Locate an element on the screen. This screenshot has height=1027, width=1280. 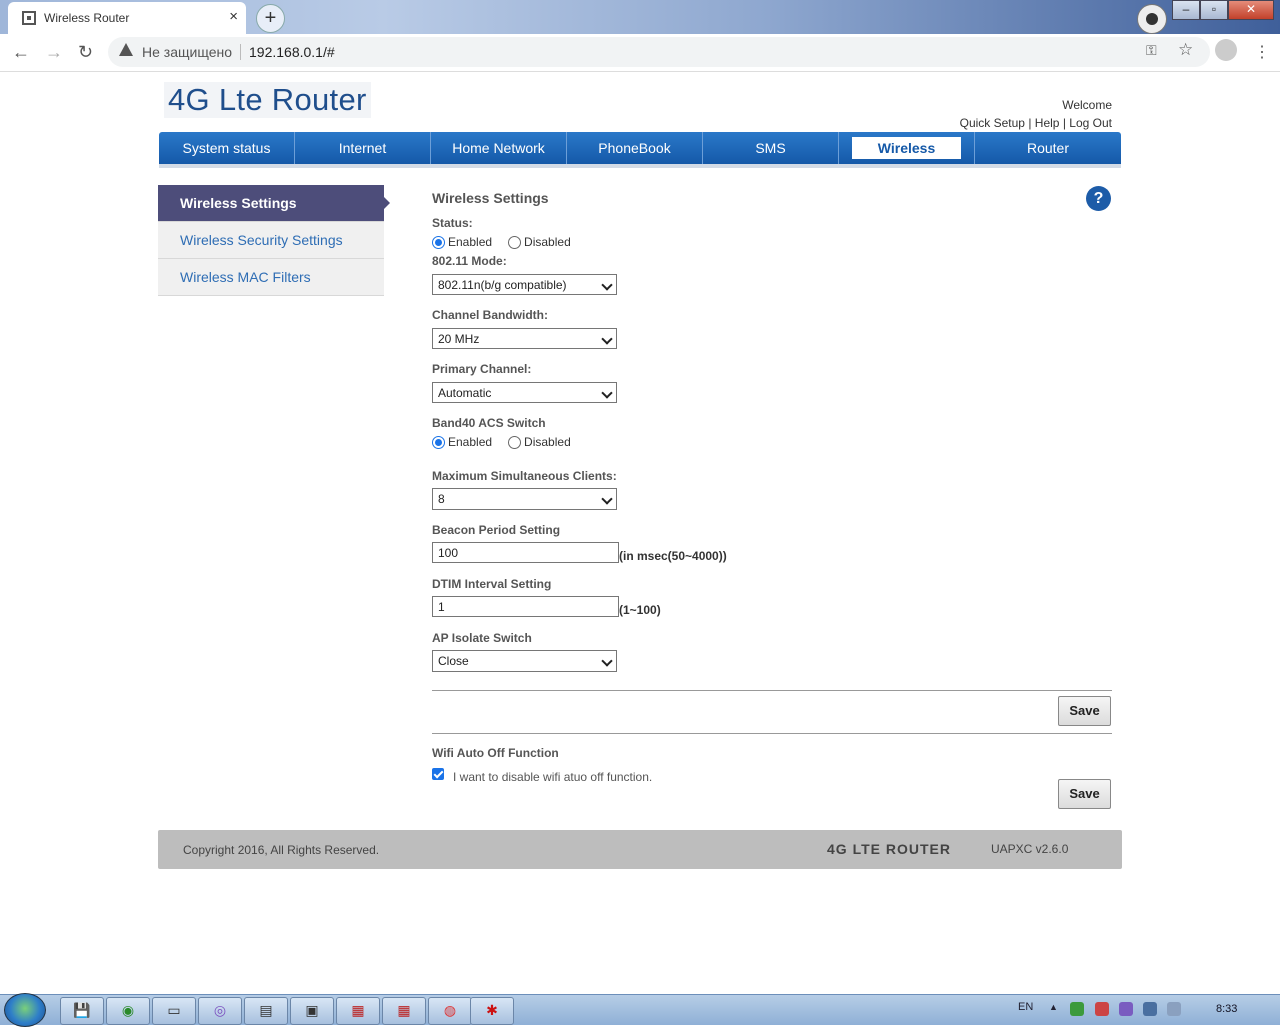
chrome-app-icon: ◍ is located at coordinates (450, 1011).